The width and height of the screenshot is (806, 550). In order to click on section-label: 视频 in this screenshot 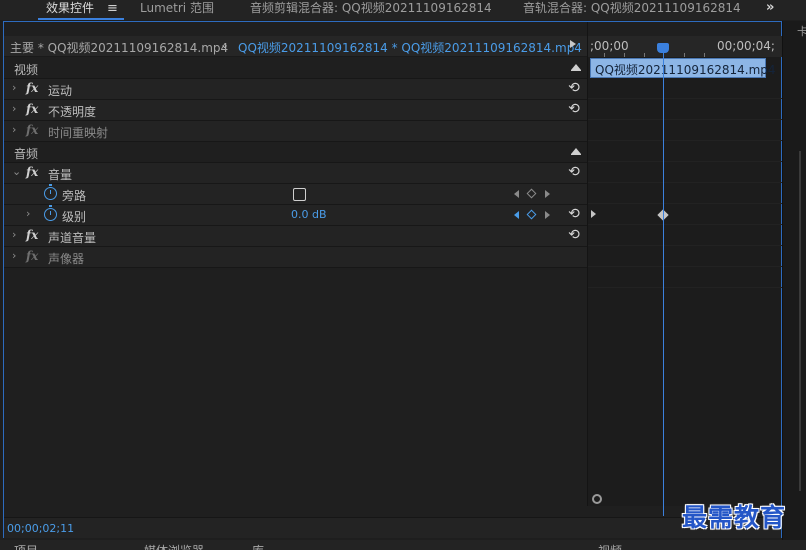, I will do `click(26, 70)`.